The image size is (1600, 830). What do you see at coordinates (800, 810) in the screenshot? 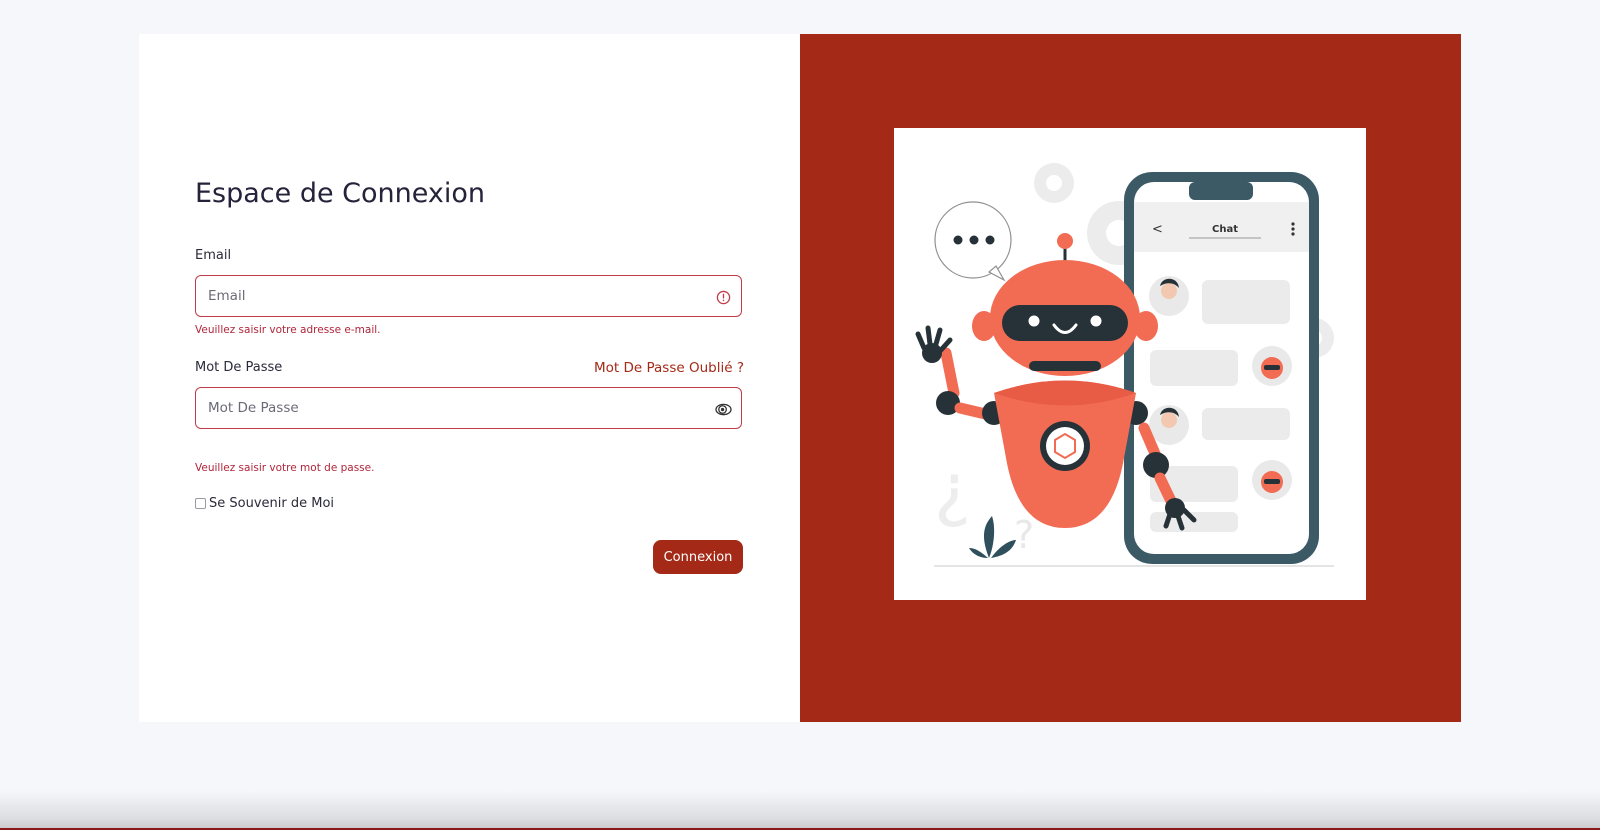
I see `page-bottom-shadow` at bounding box center [800, 810].